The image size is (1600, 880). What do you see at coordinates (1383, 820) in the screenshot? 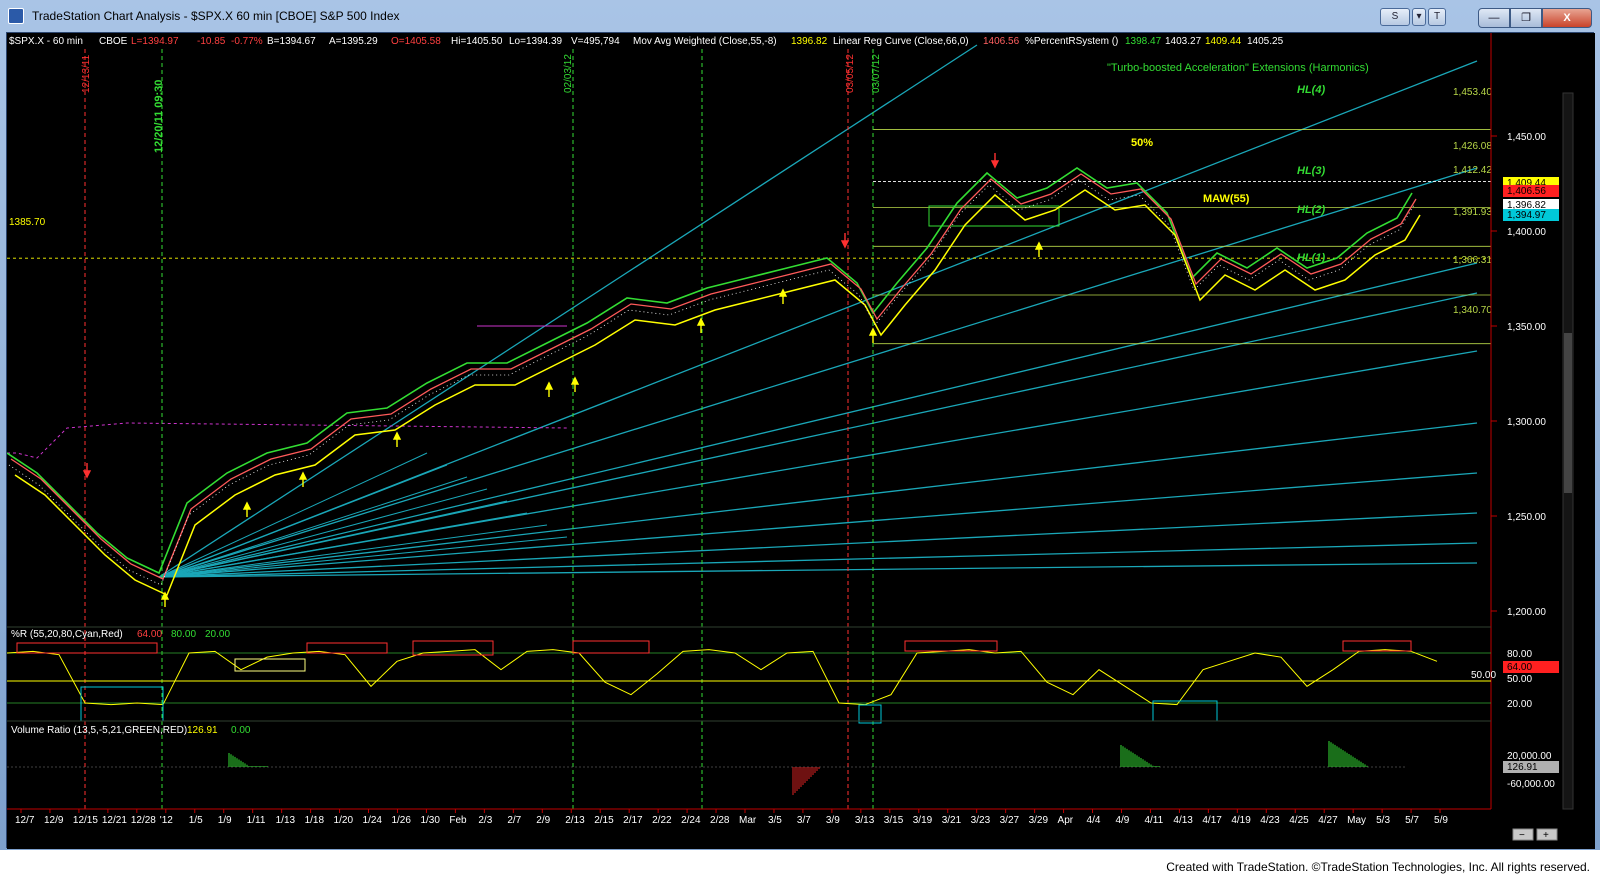
I see `x-tick-label: 5/3` at bounding box center [1383, 820].